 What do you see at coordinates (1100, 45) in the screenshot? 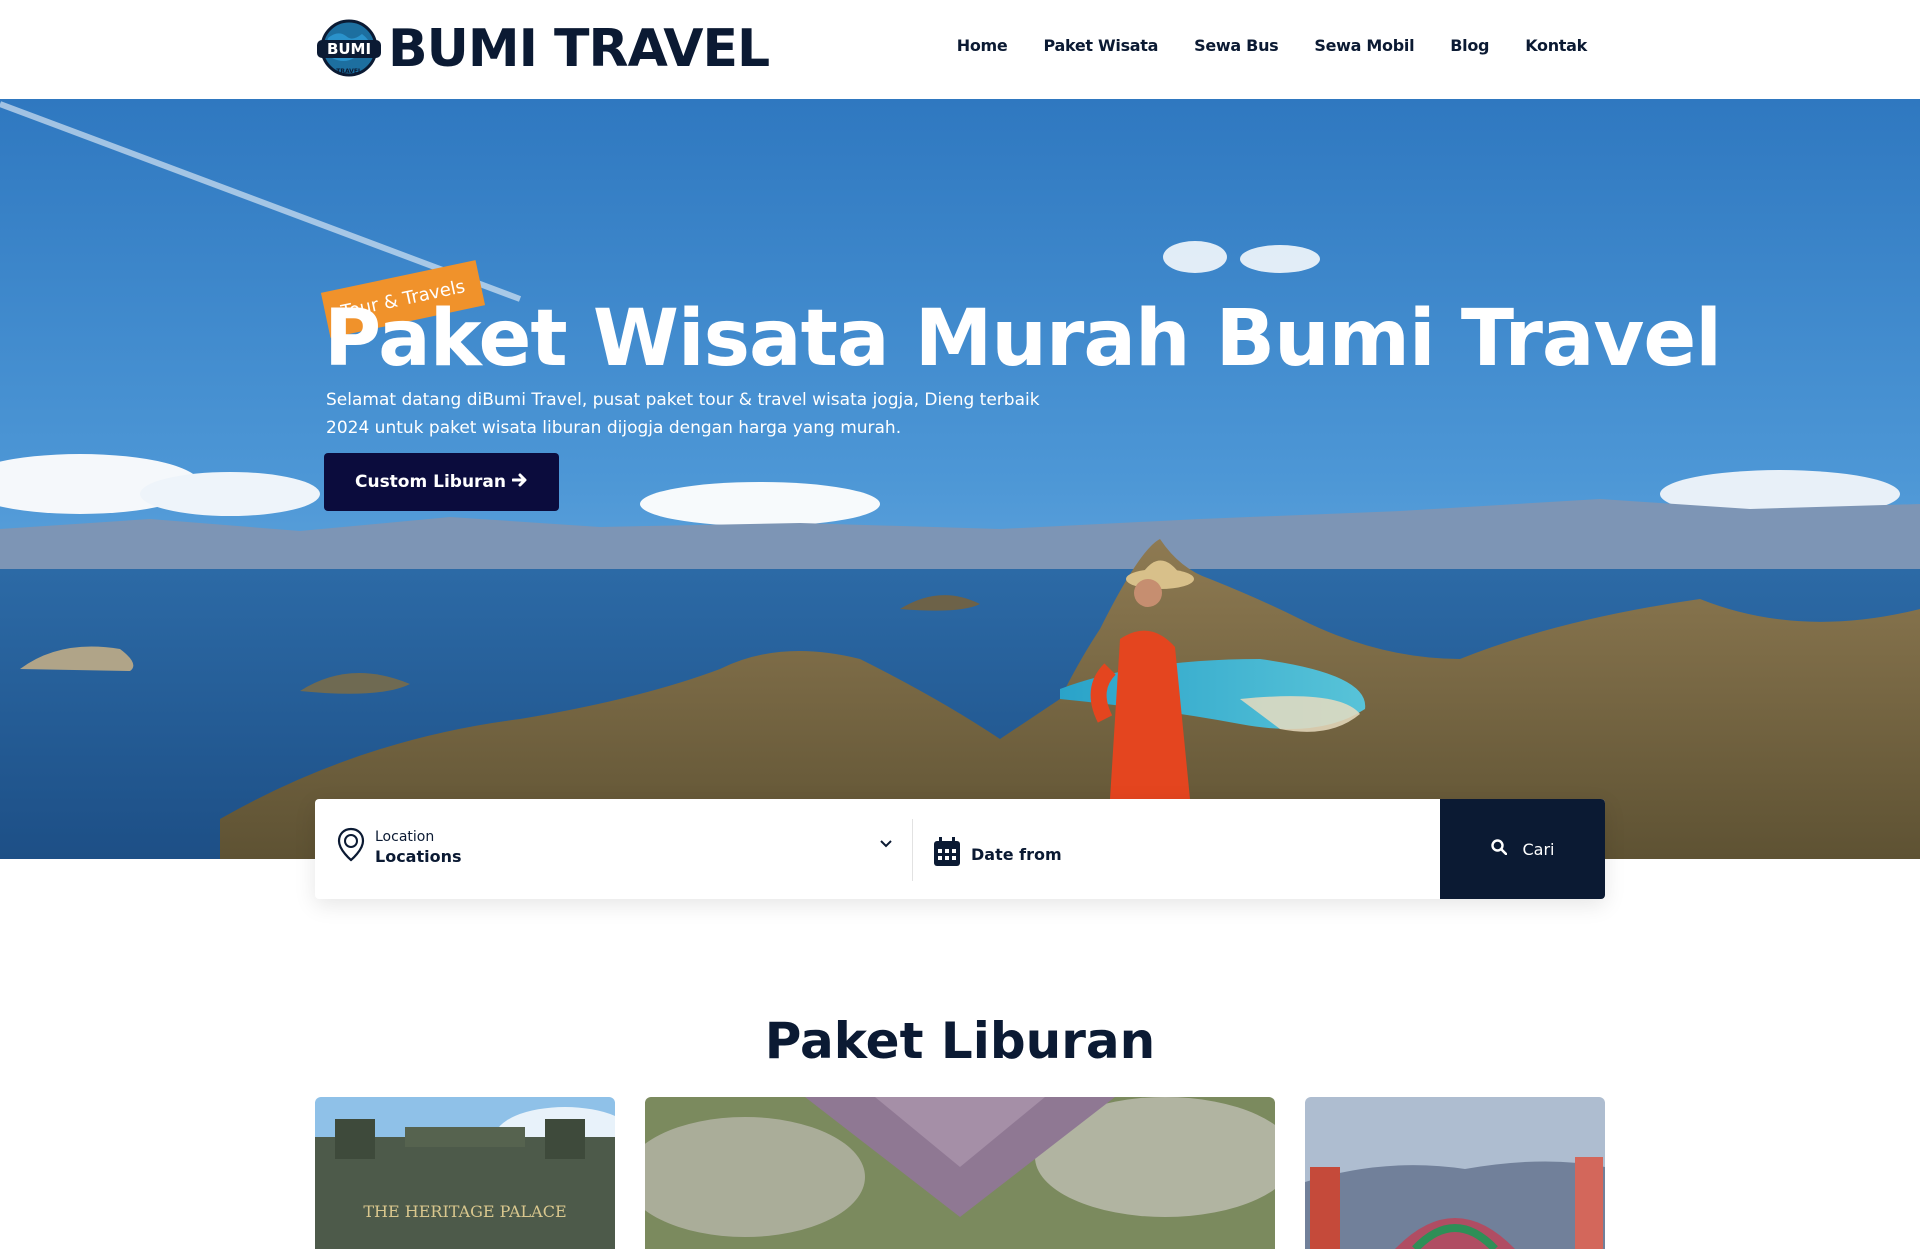
I see `nav-paket-wisata: Paket Wisata` at bounding box center [1100, 45].